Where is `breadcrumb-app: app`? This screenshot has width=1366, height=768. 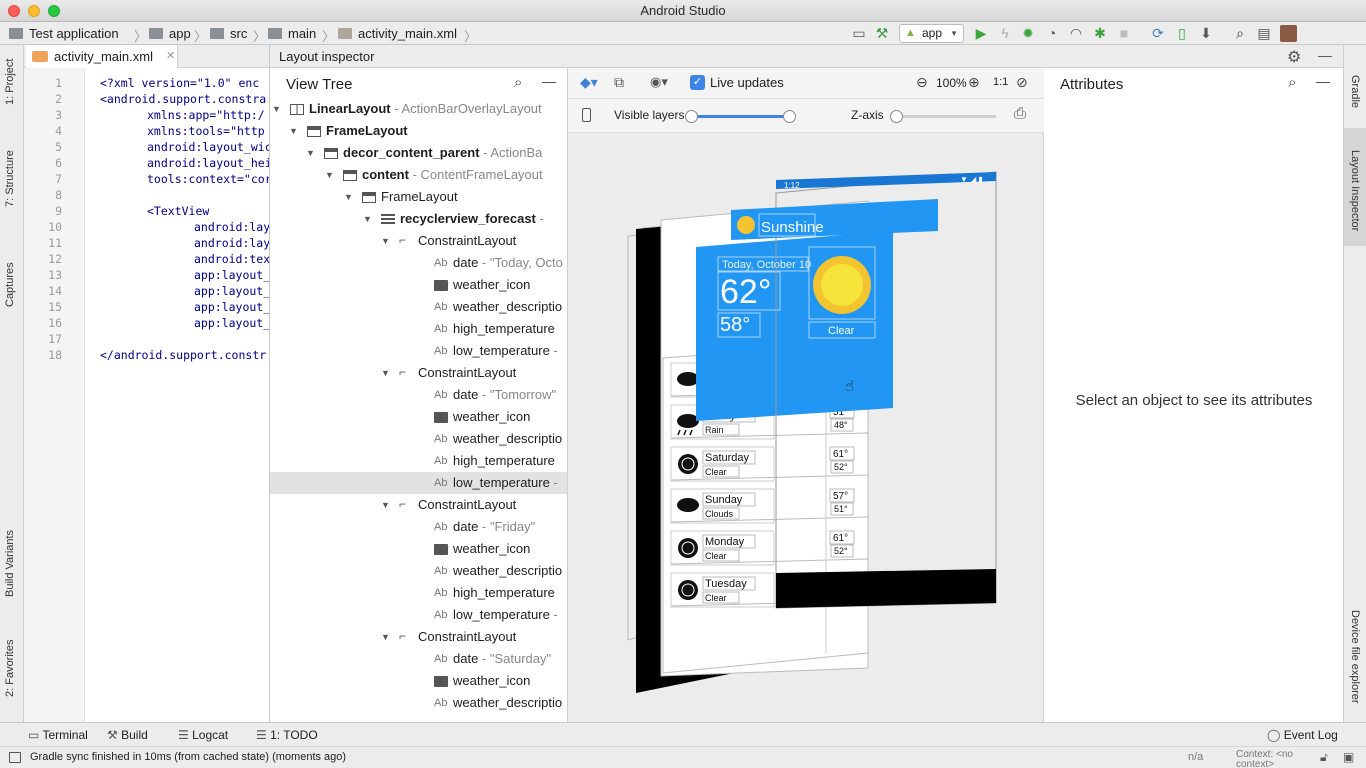
breadcrumb-app: app is located at coordinates (170, 33).